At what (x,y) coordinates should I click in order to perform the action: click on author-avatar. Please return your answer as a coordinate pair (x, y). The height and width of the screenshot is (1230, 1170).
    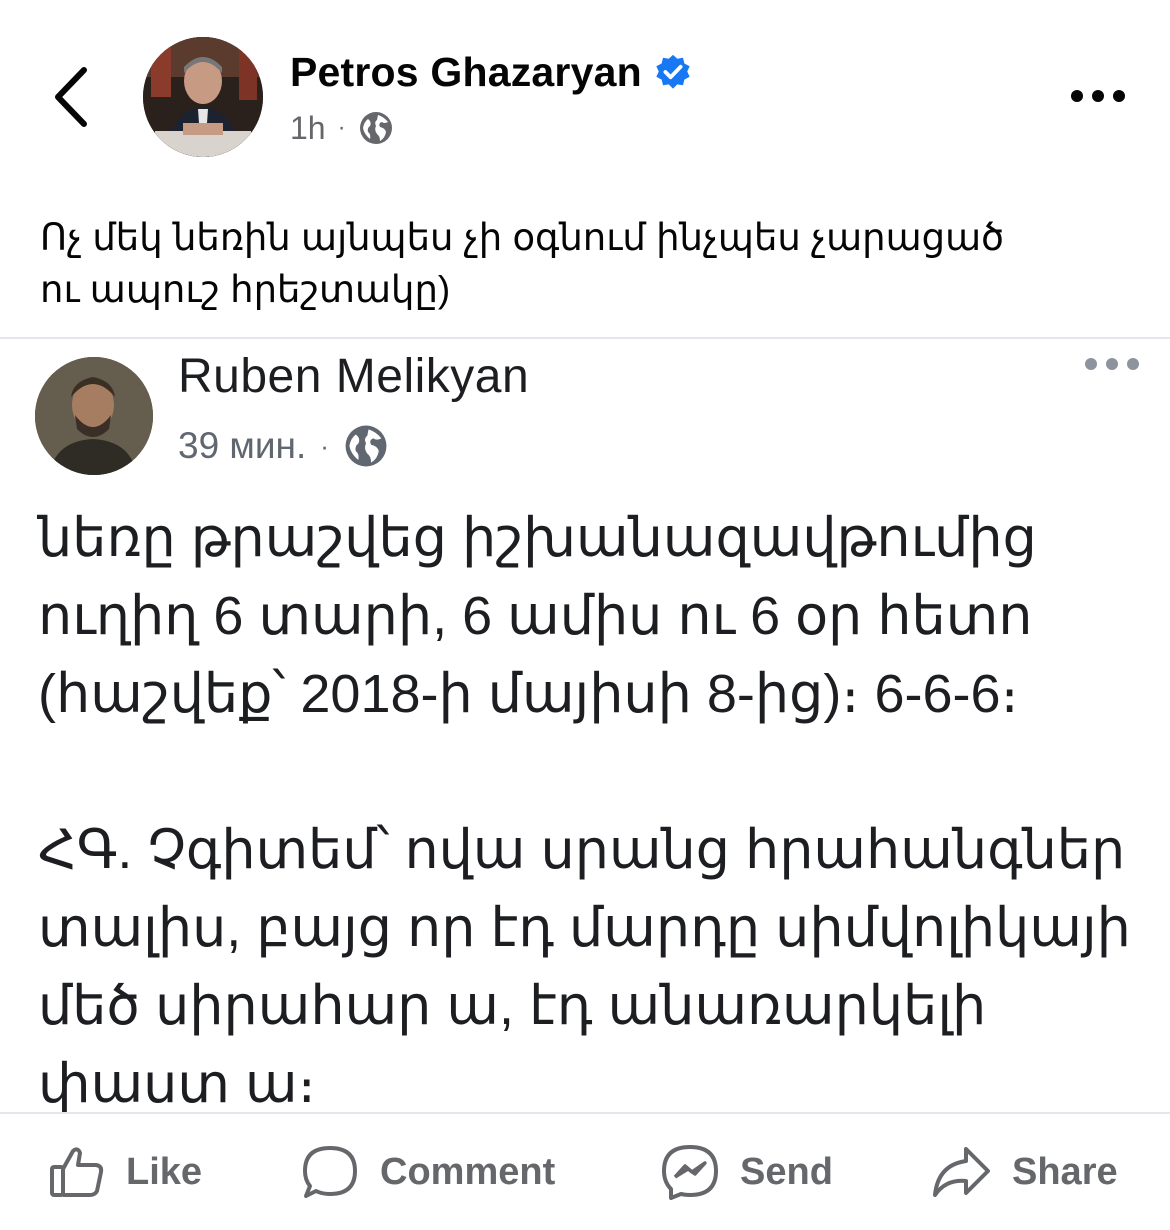
    Looking at the image, I should click on (203, 97).